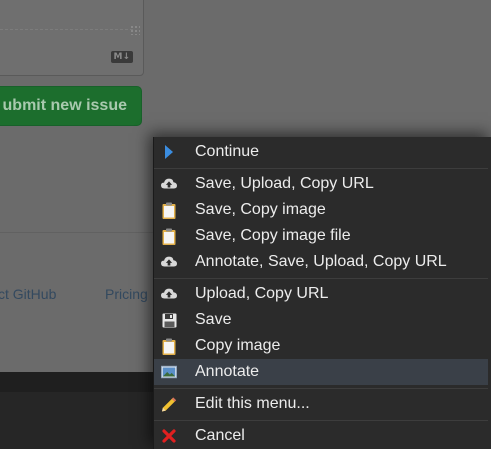 Image resolution: width=491 pixels, height=449 pixels. What do you see at coordinates (126, 294) in the screenshot?
I see `footer-link-pricing: Pricing` at bounding box center [126, 294].